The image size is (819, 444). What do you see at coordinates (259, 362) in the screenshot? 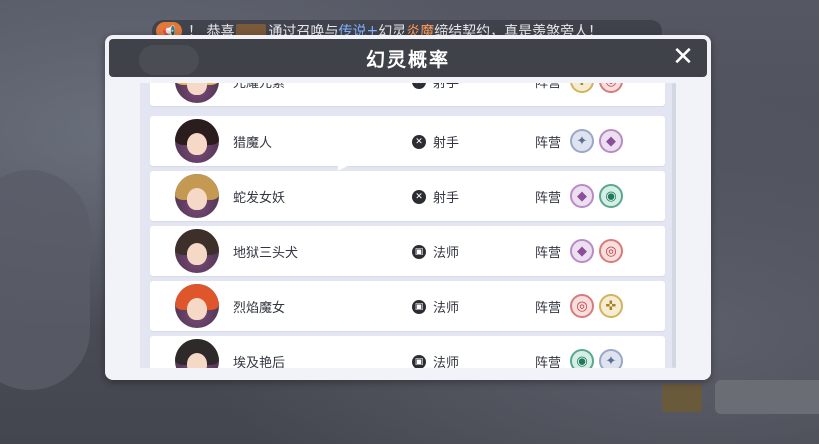
I see `hero-name: 埃及艳后` at bounding box center [259, 362].